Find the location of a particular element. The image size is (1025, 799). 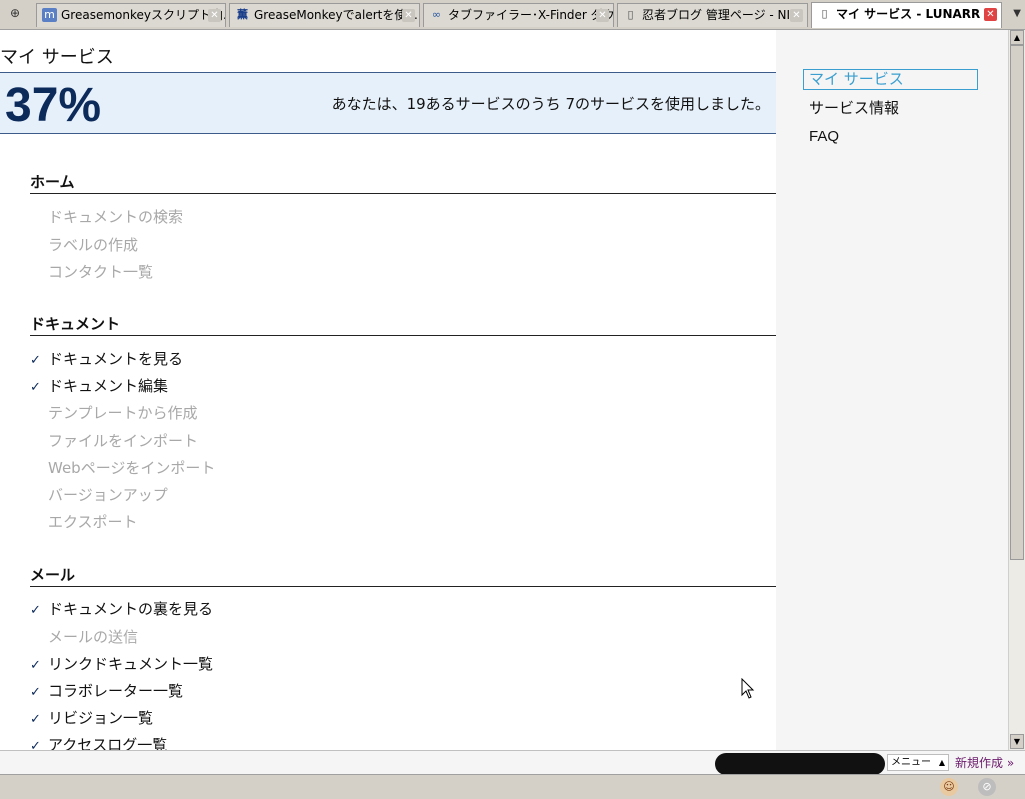

scroll-up-icon: ▲ is located at coordinates (1017, 37).